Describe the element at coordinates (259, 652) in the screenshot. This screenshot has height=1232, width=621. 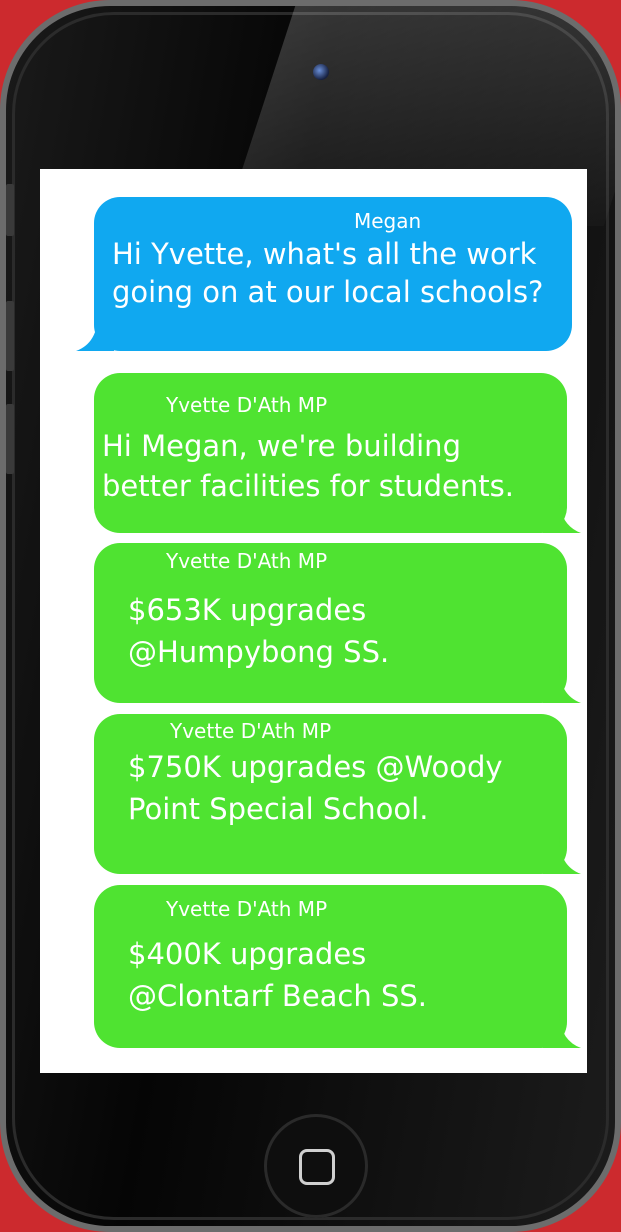
I see `message-text-line: @Humpybong SS.` at that location.